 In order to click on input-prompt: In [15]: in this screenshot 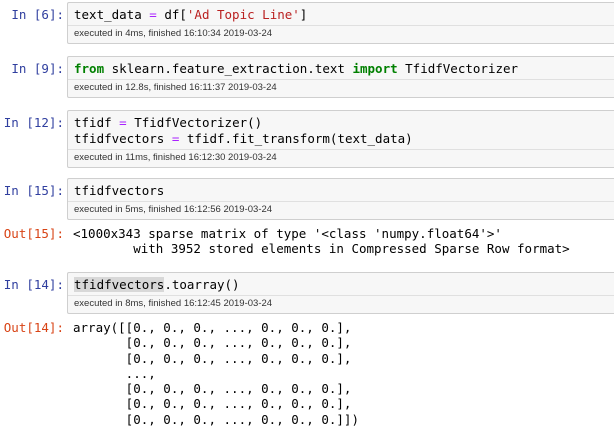, I will do `click(33, 190)`.